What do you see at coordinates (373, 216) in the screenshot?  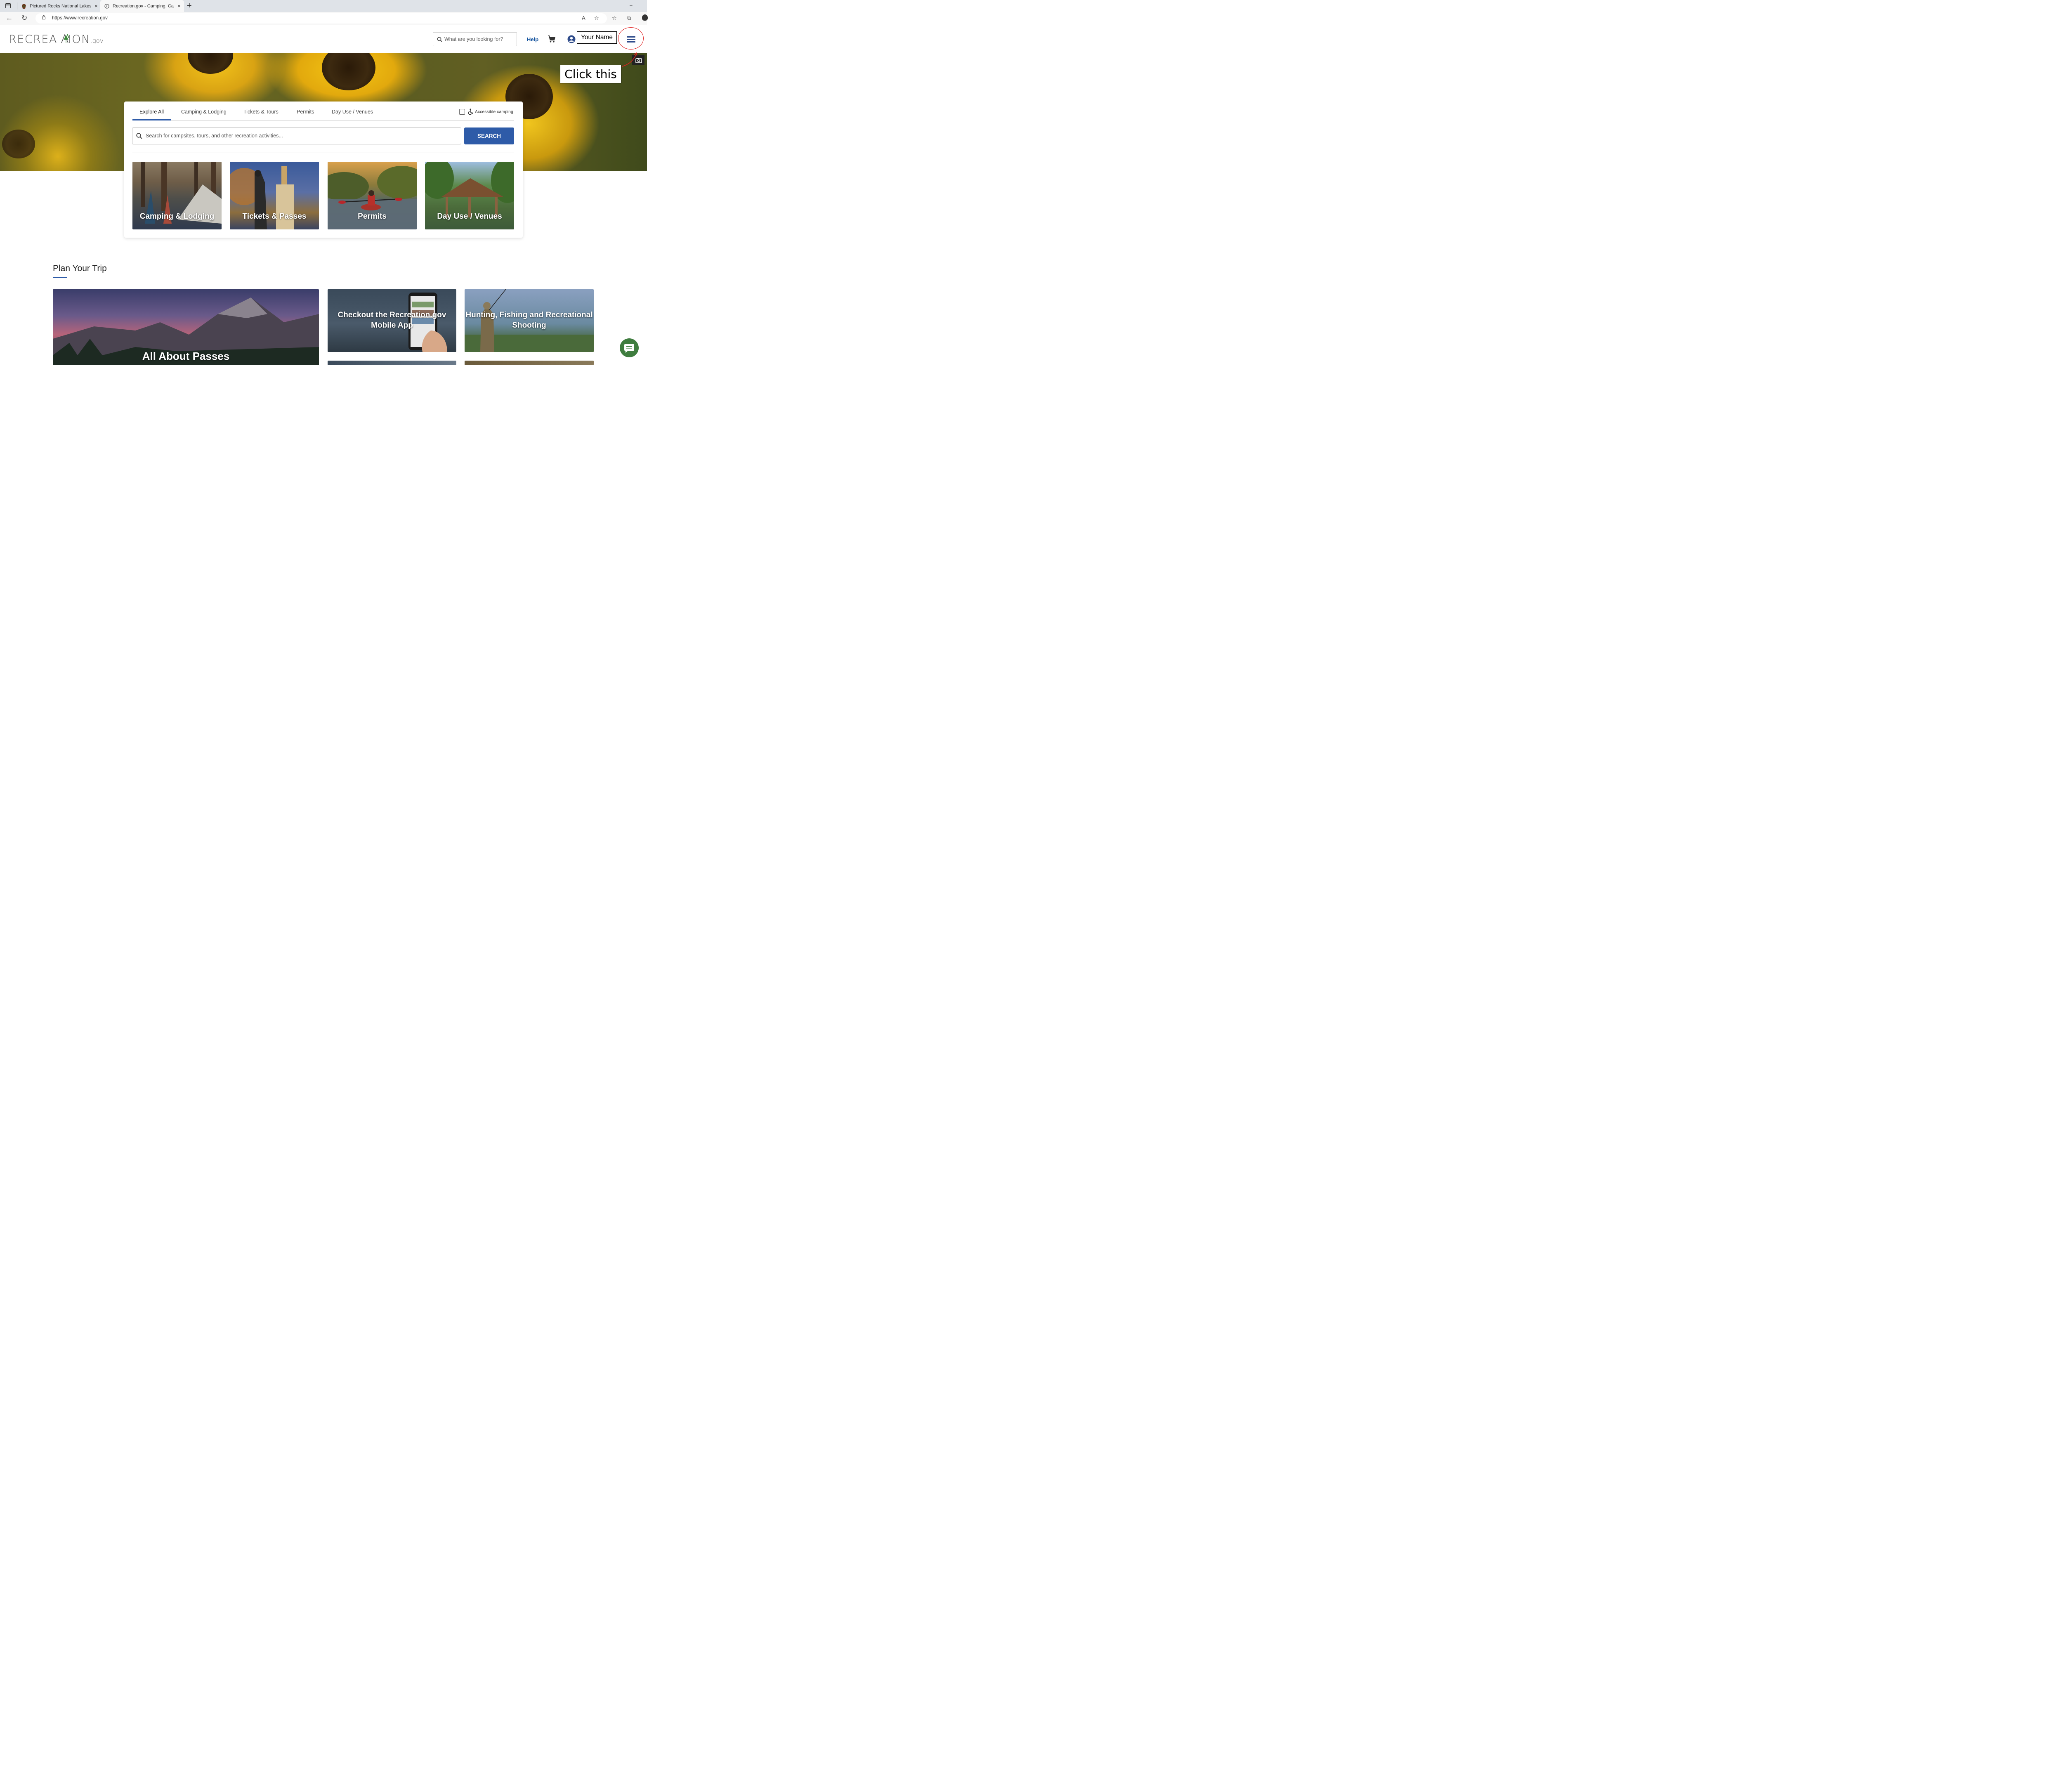 I see `tile-label: Permits` at bounding box center [373, 216].